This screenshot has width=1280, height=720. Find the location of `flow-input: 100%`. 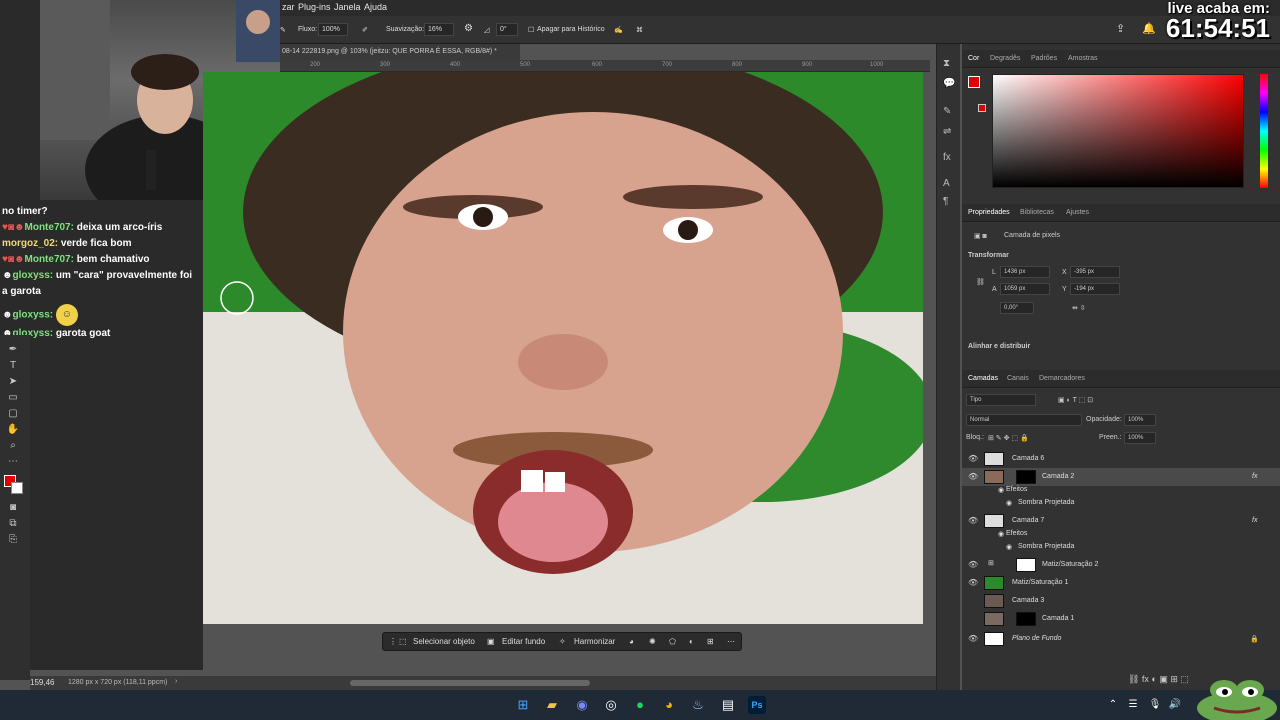

flow-input: 100% is located at coordinates (333, 29).